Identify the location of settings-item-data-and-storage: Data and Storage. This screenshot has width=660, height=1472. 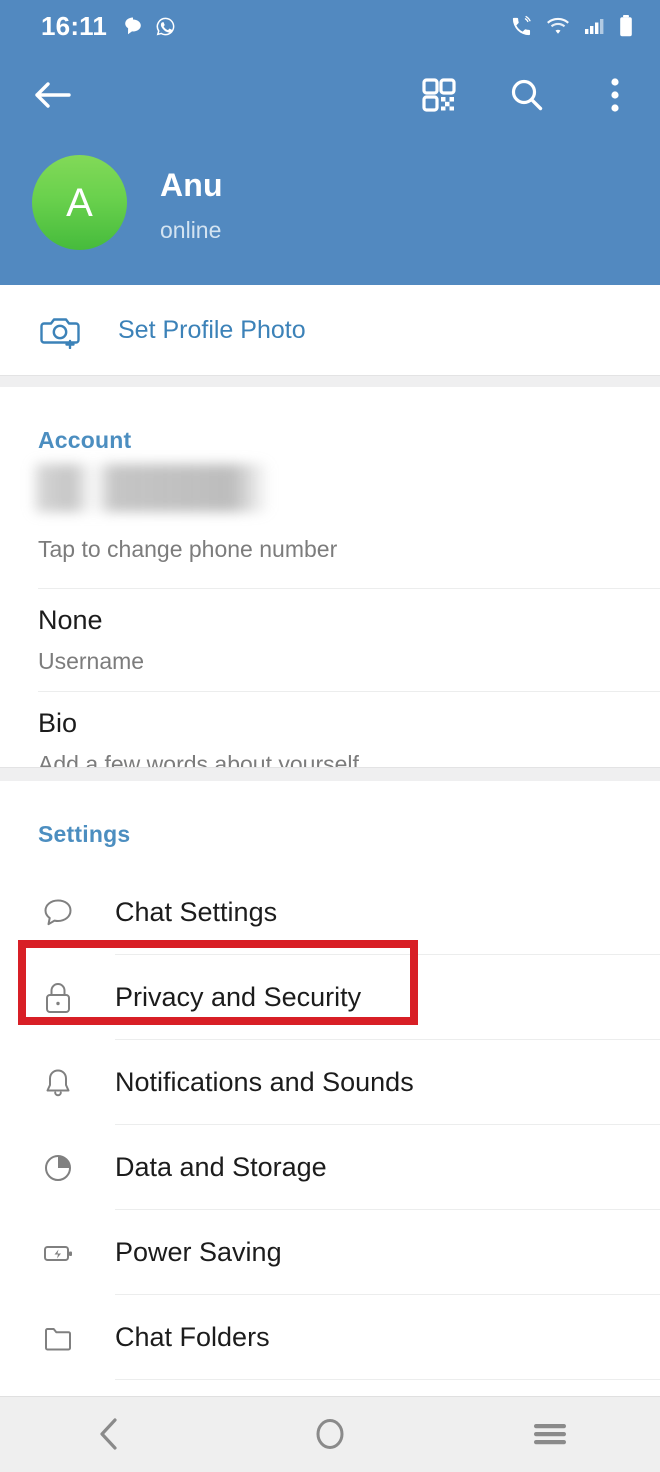
(330, 1167).